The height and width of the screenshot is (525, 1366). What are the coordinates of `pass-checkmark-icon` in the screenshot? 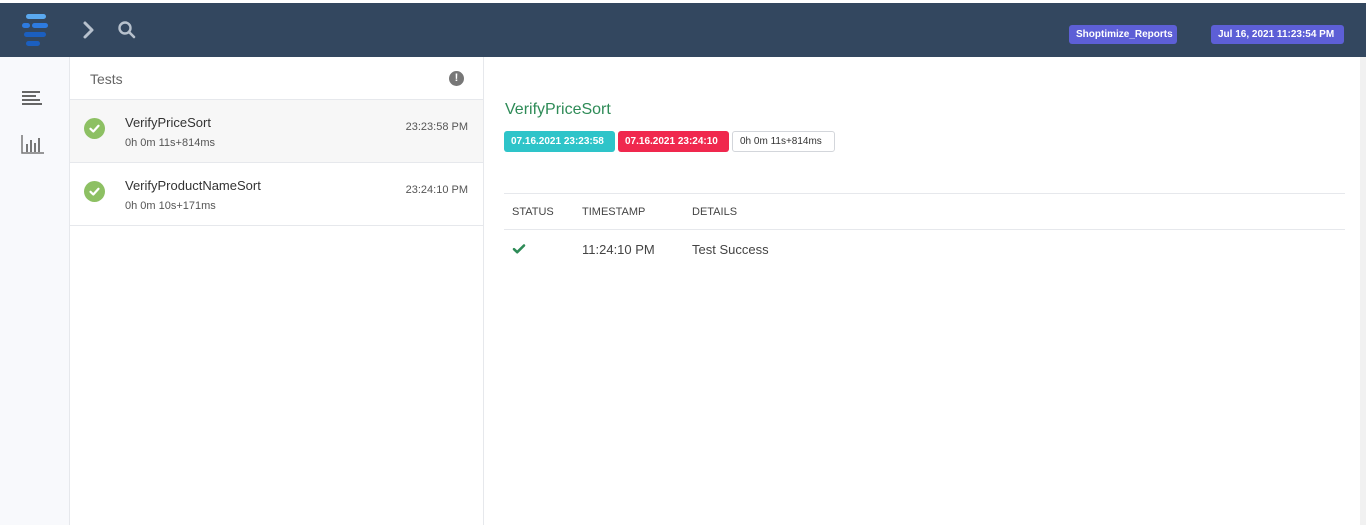 It's located at (519, 250).